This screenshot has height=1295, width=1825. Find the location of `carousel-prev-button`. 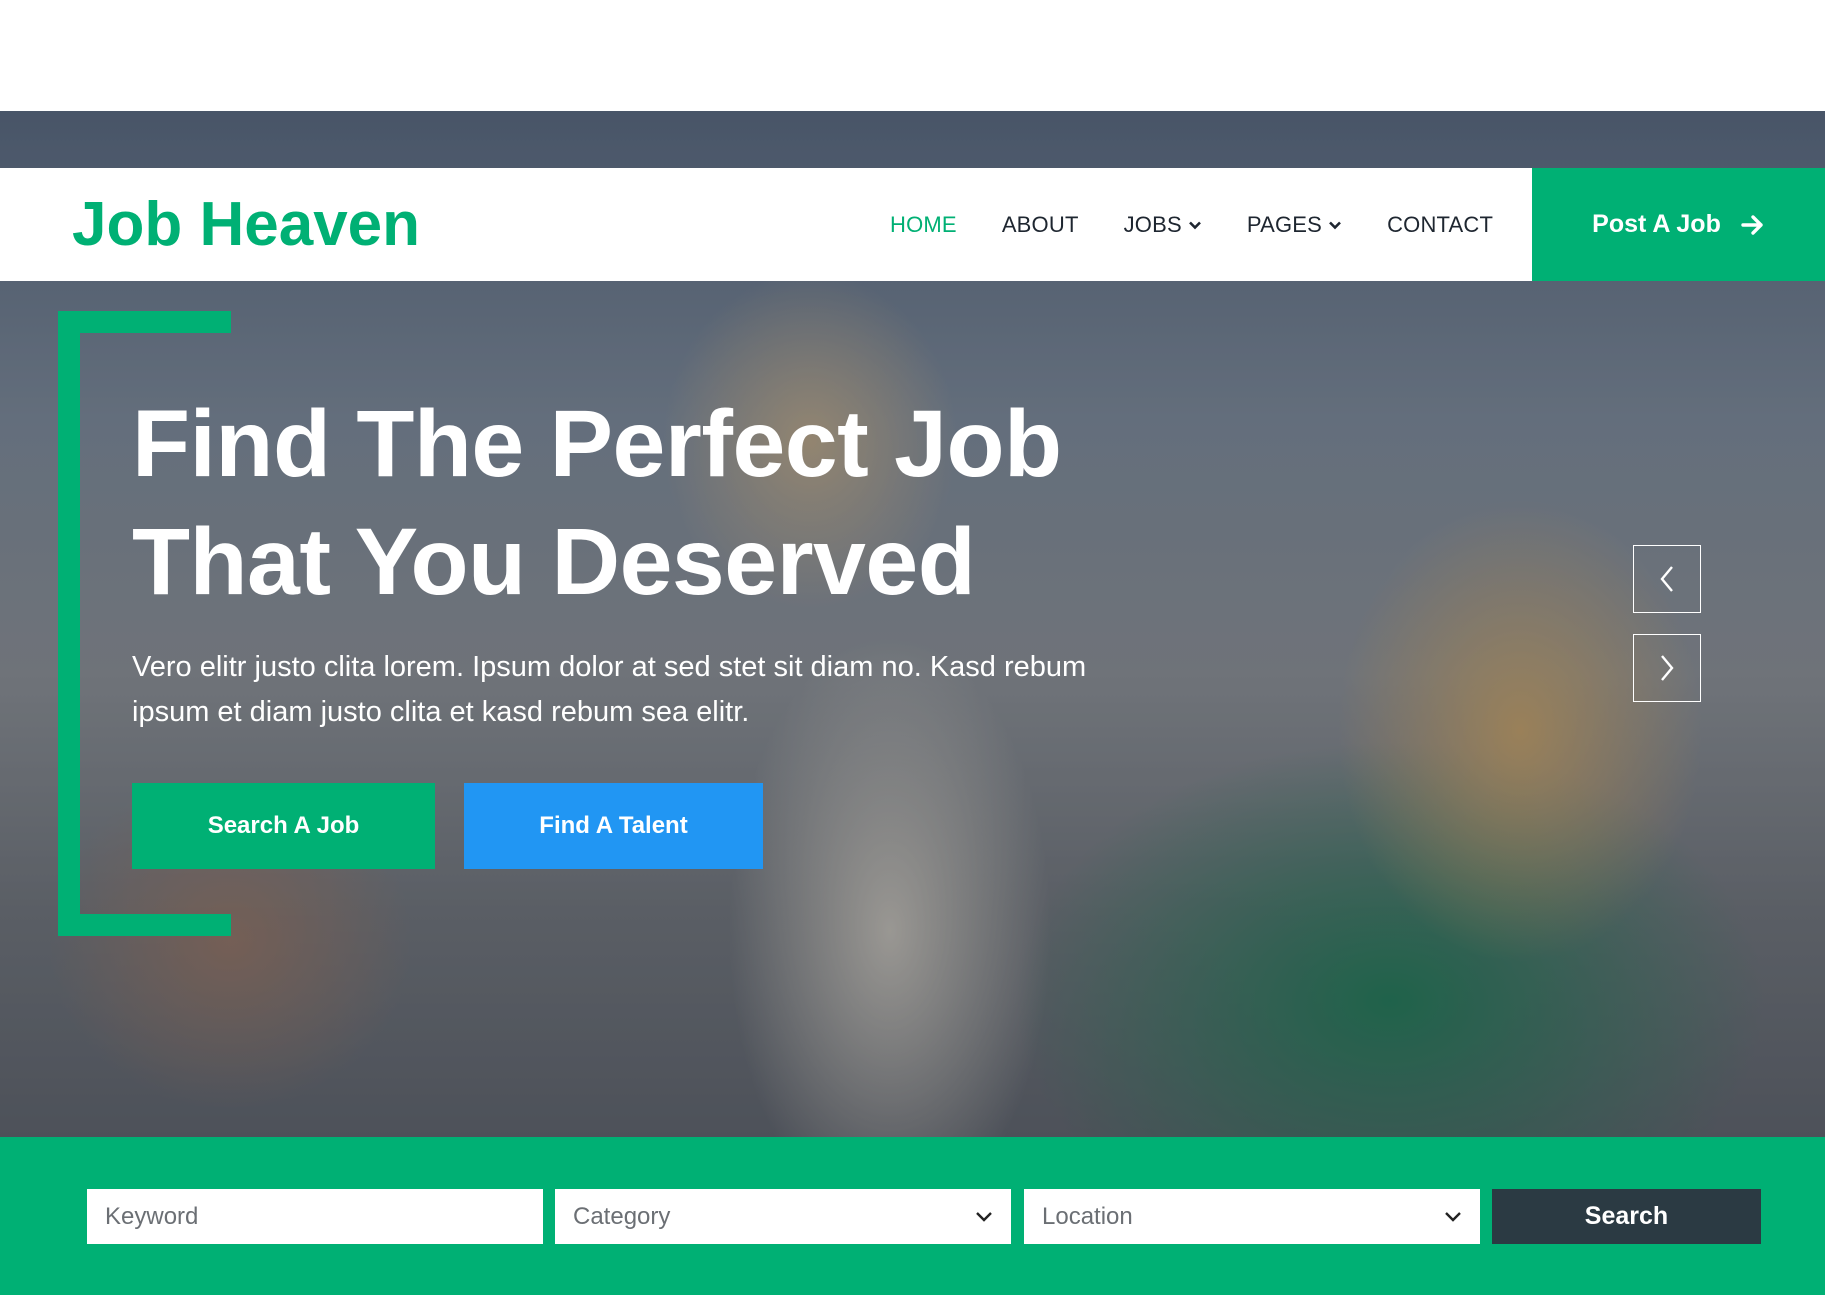

carousel-prev-button is located at coordinates (1667, 579).